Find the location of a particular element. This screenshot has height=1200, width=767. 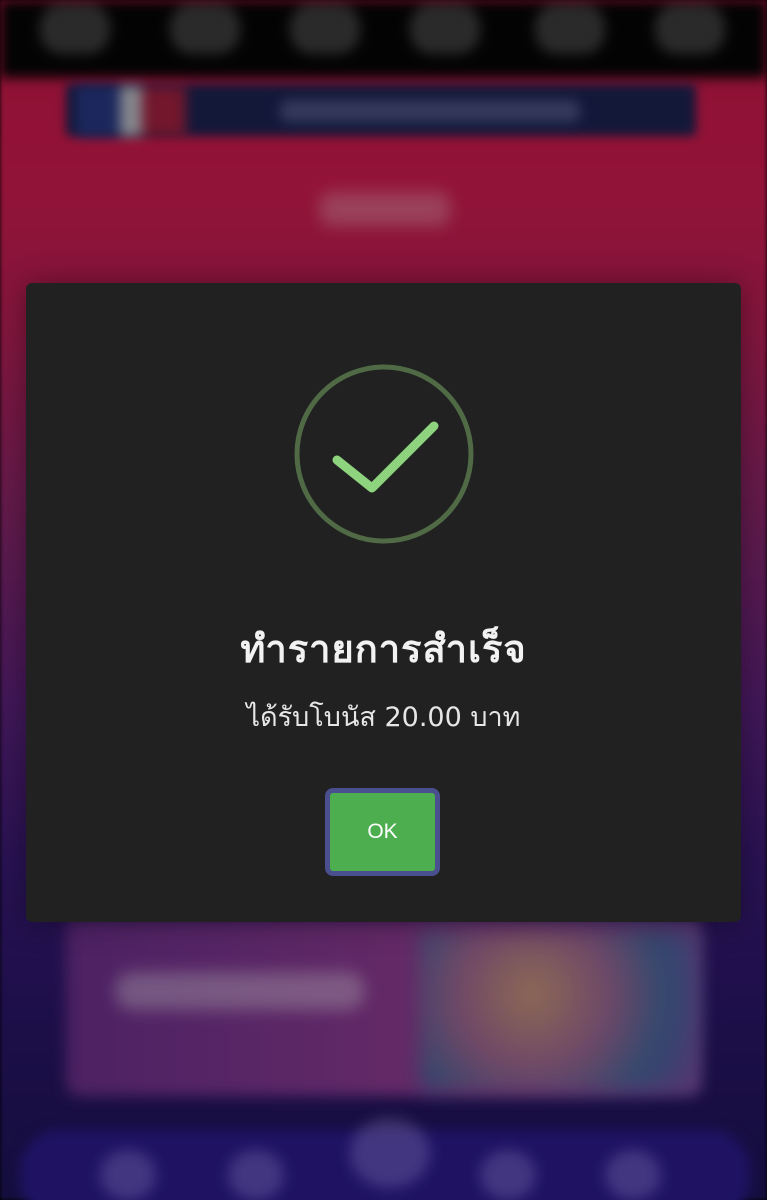

ok-button: OK is located at coordinates (382, 832).